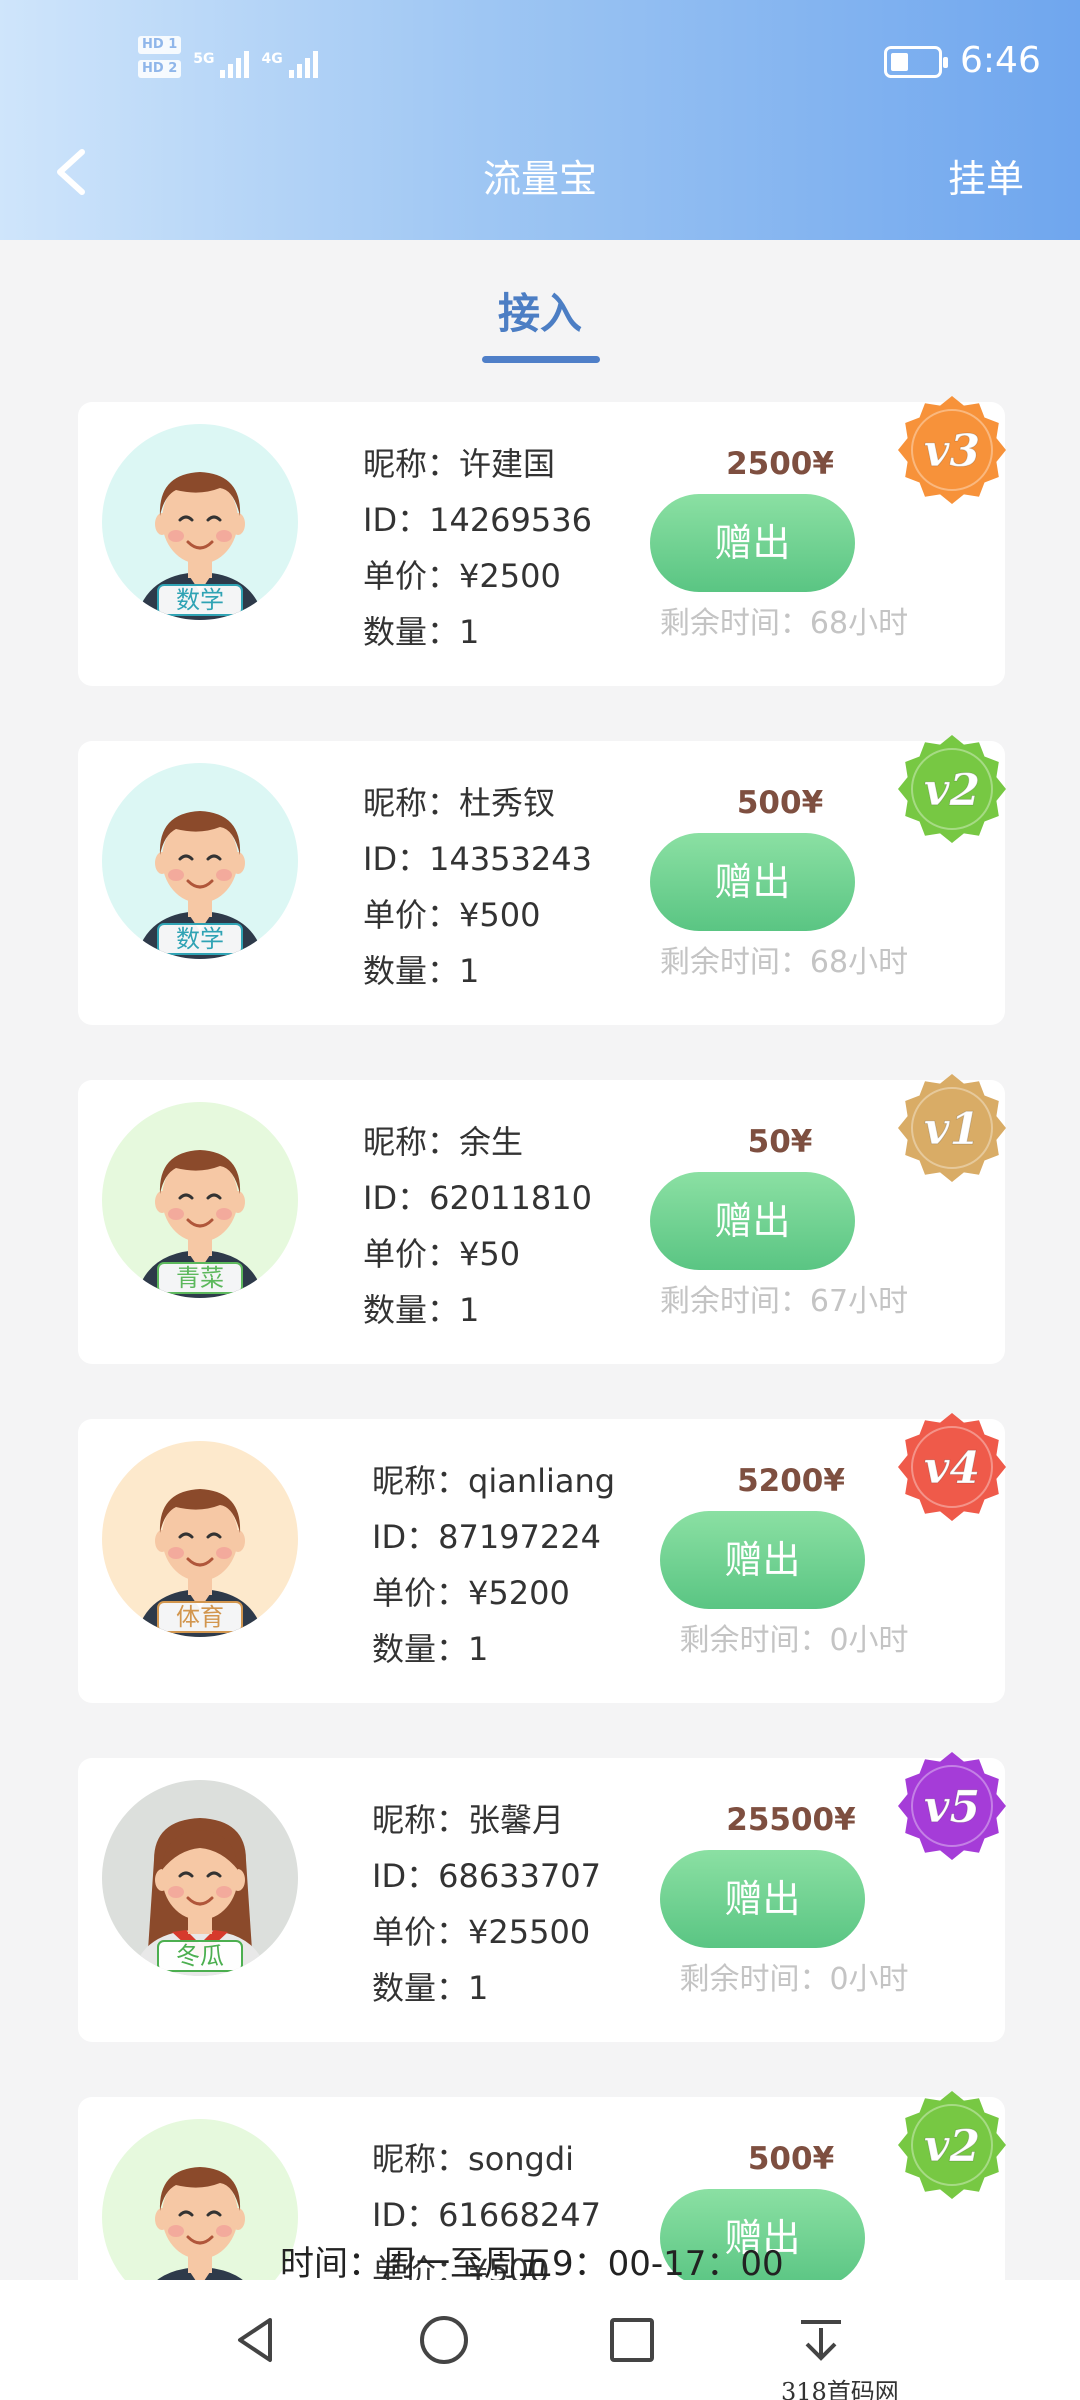 Image resolution: width=1080 pixels, height=2400 pixels. What do you see at coordinates (539, 179) in the screenshot?
I see `page-title: 流量宝` at bounding box center [539, 179].